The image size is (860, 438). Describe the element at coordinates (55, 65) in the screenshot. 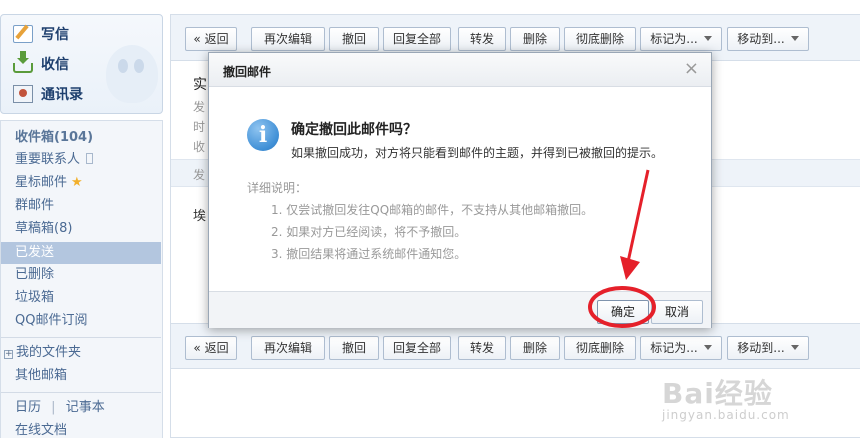

I see `inbox-label: 收信` at that location.